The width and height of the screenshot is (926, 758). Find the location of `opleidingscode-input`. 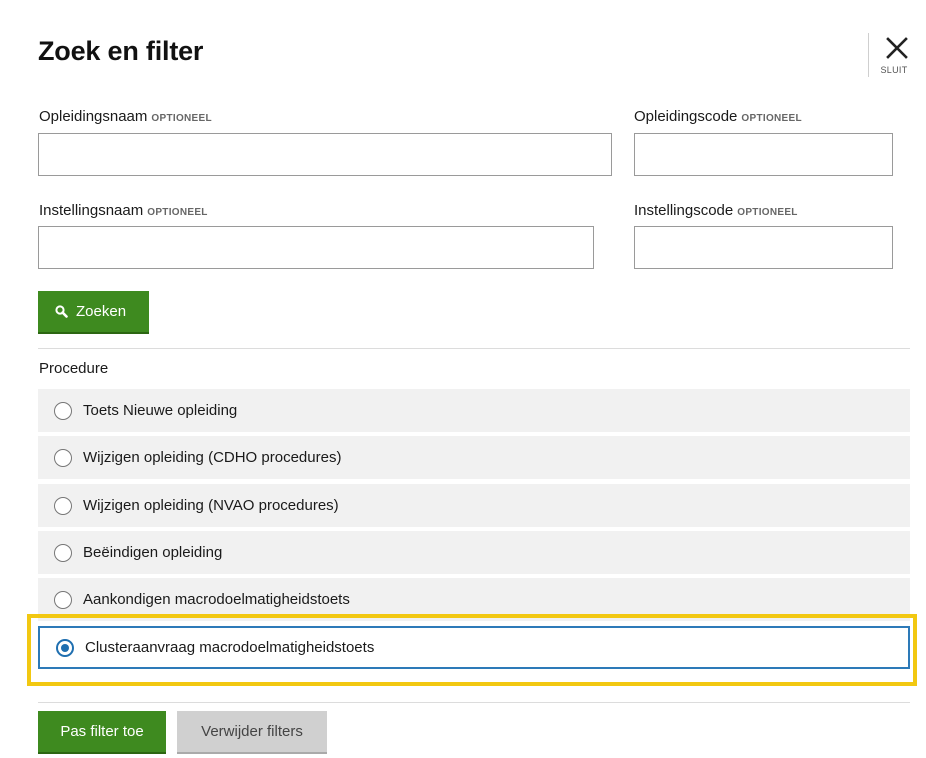

opleidingscode-input is located at coordinates (763, 154).